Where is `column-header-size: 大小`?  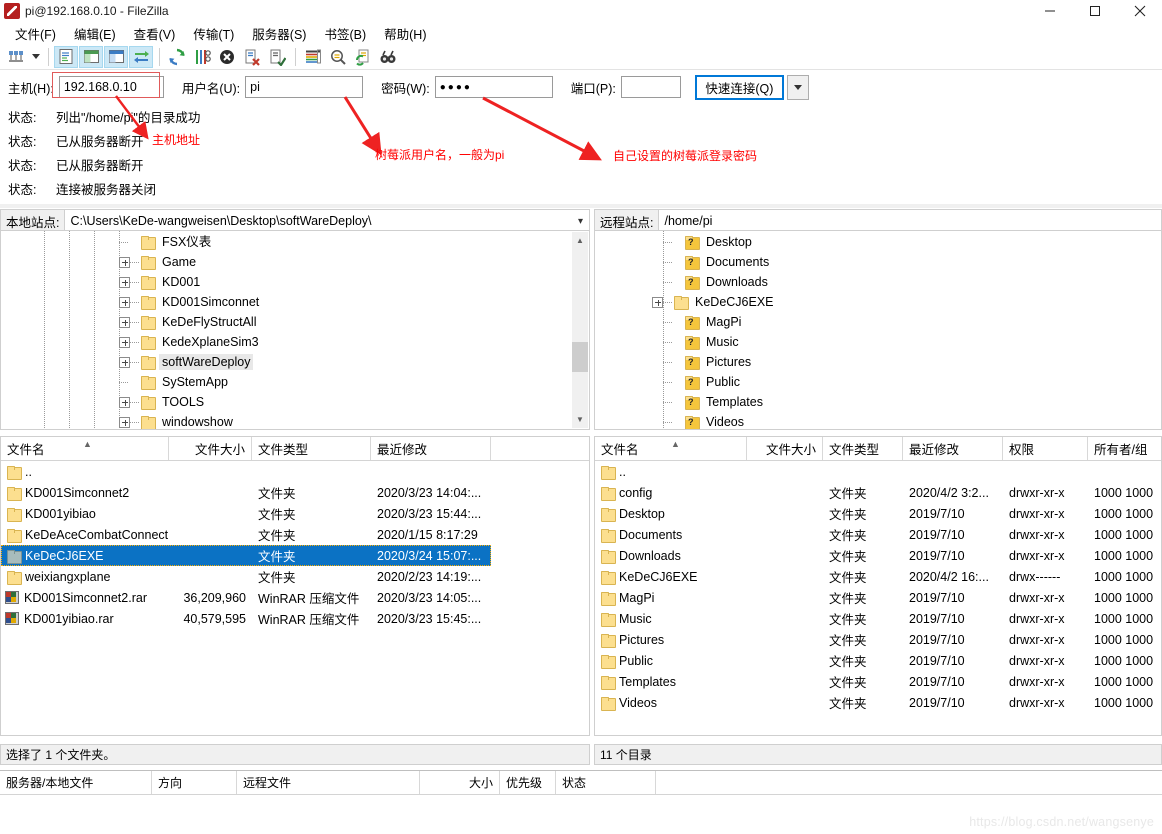
column-header-size: 大小 is located at coordinates (460, 782).